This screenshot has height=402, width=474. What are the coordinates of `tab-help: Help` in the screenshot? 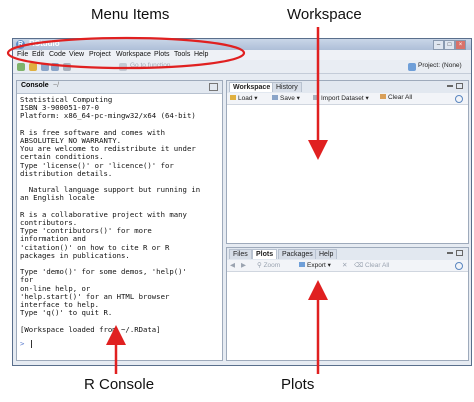 It's located at (326, 254).